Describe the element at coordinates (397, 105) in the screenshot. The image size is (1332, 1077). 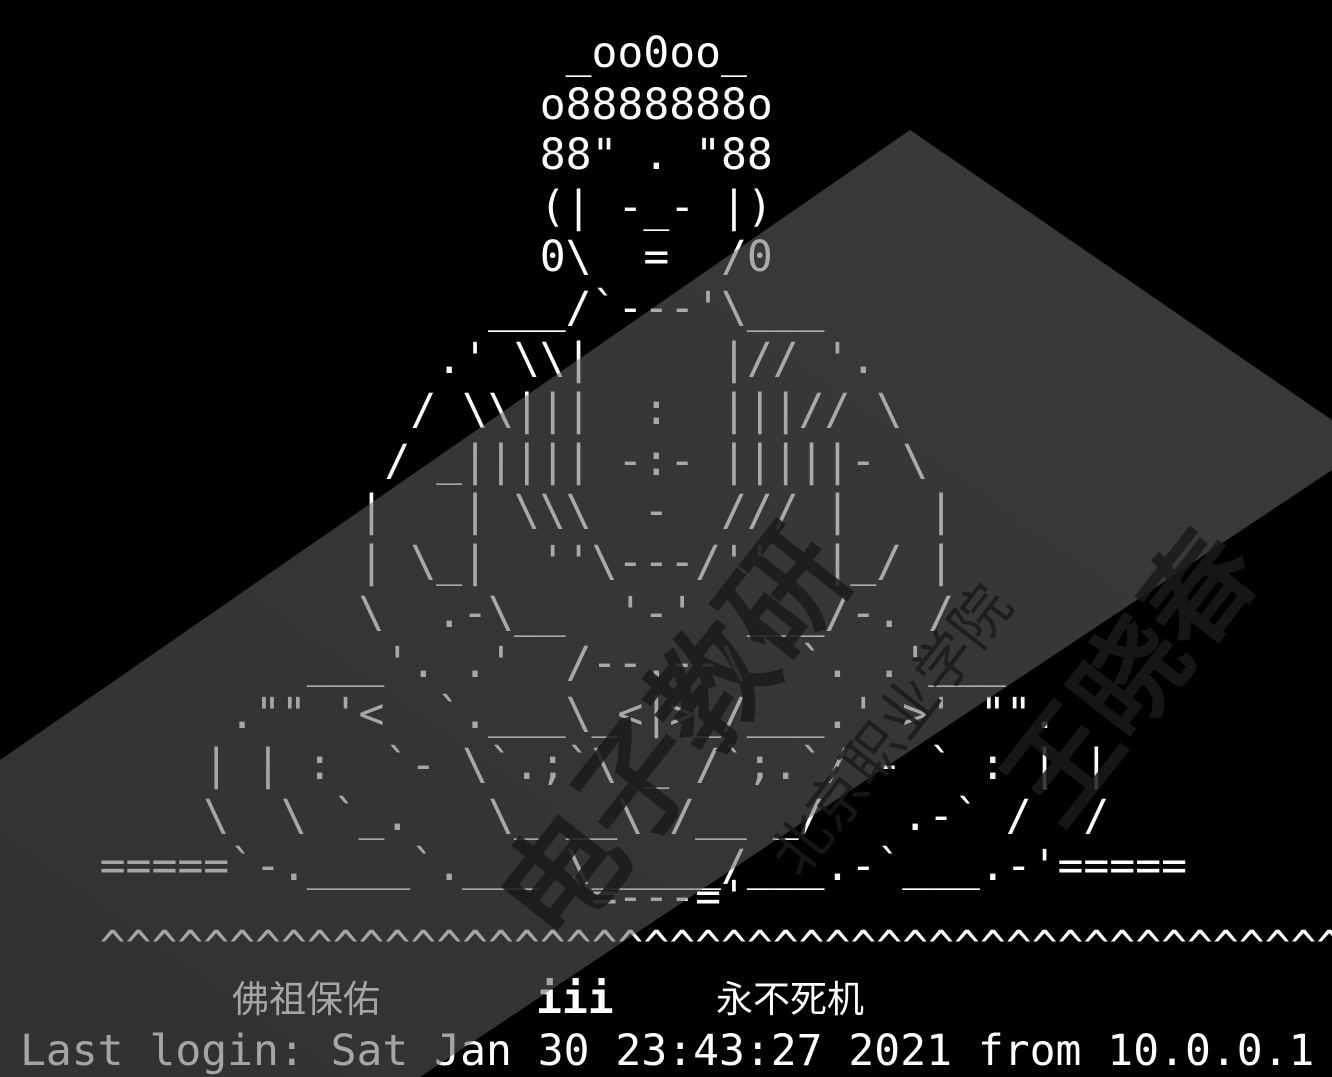
I see `banner-line: o8888888o` at that location.